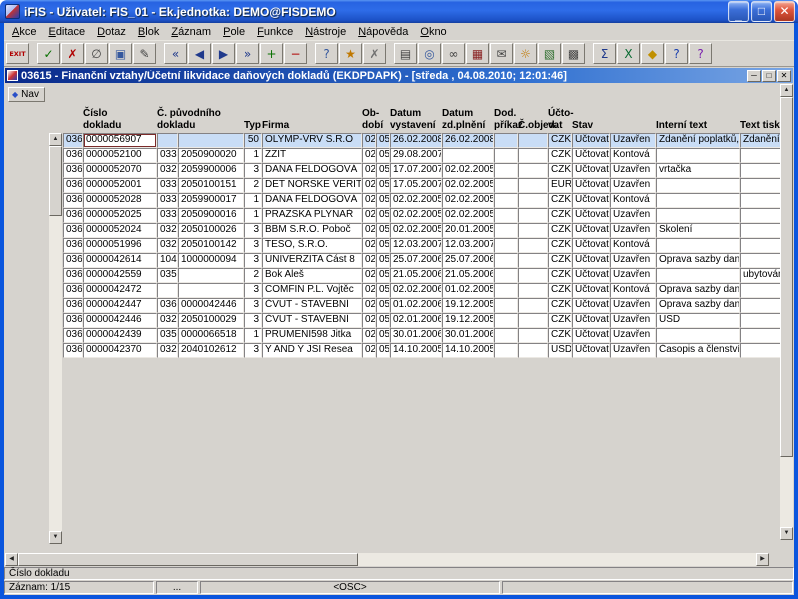 This screenshot has width=798, height=599. Describe the element at coordinates (55, 139) in the screenshot. I see `scroll-up-icon: ▲` at that location.